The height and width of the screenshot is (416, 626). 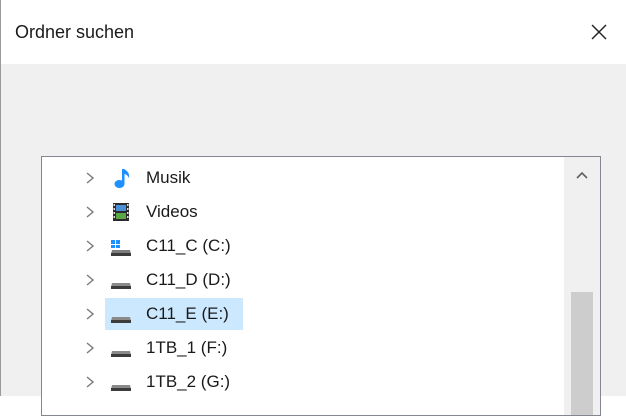 I want to click on tree-item-label: C11_C (C:), so click(x=188, y=245).